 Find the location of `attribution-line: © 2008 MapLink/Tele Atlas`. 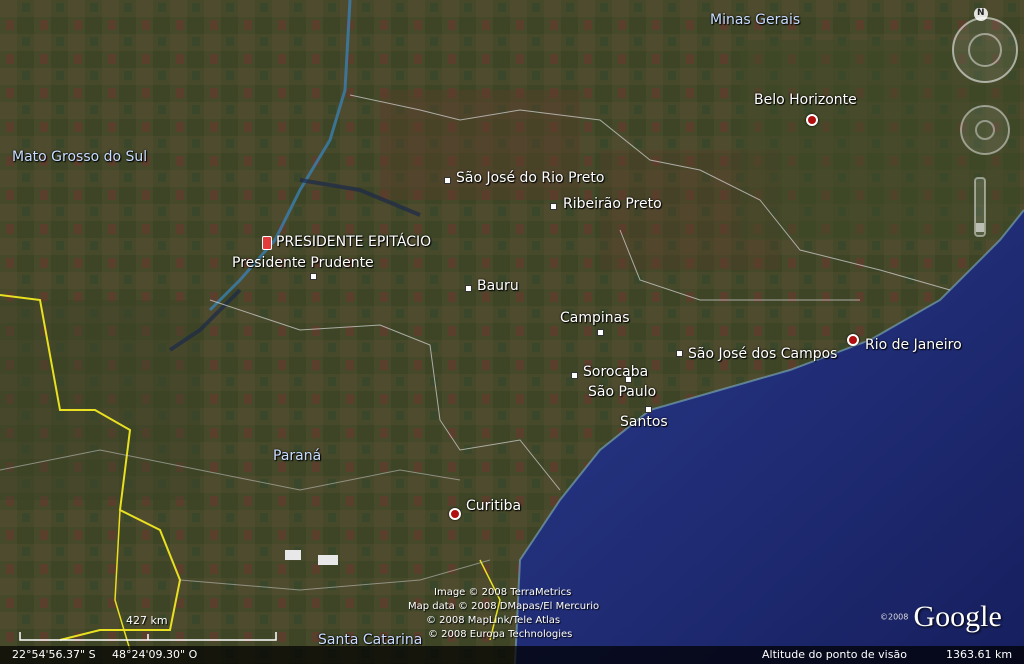

attribution-line: © 2008 MapLink/Tele Atlas is located at coordinates (493, 620).